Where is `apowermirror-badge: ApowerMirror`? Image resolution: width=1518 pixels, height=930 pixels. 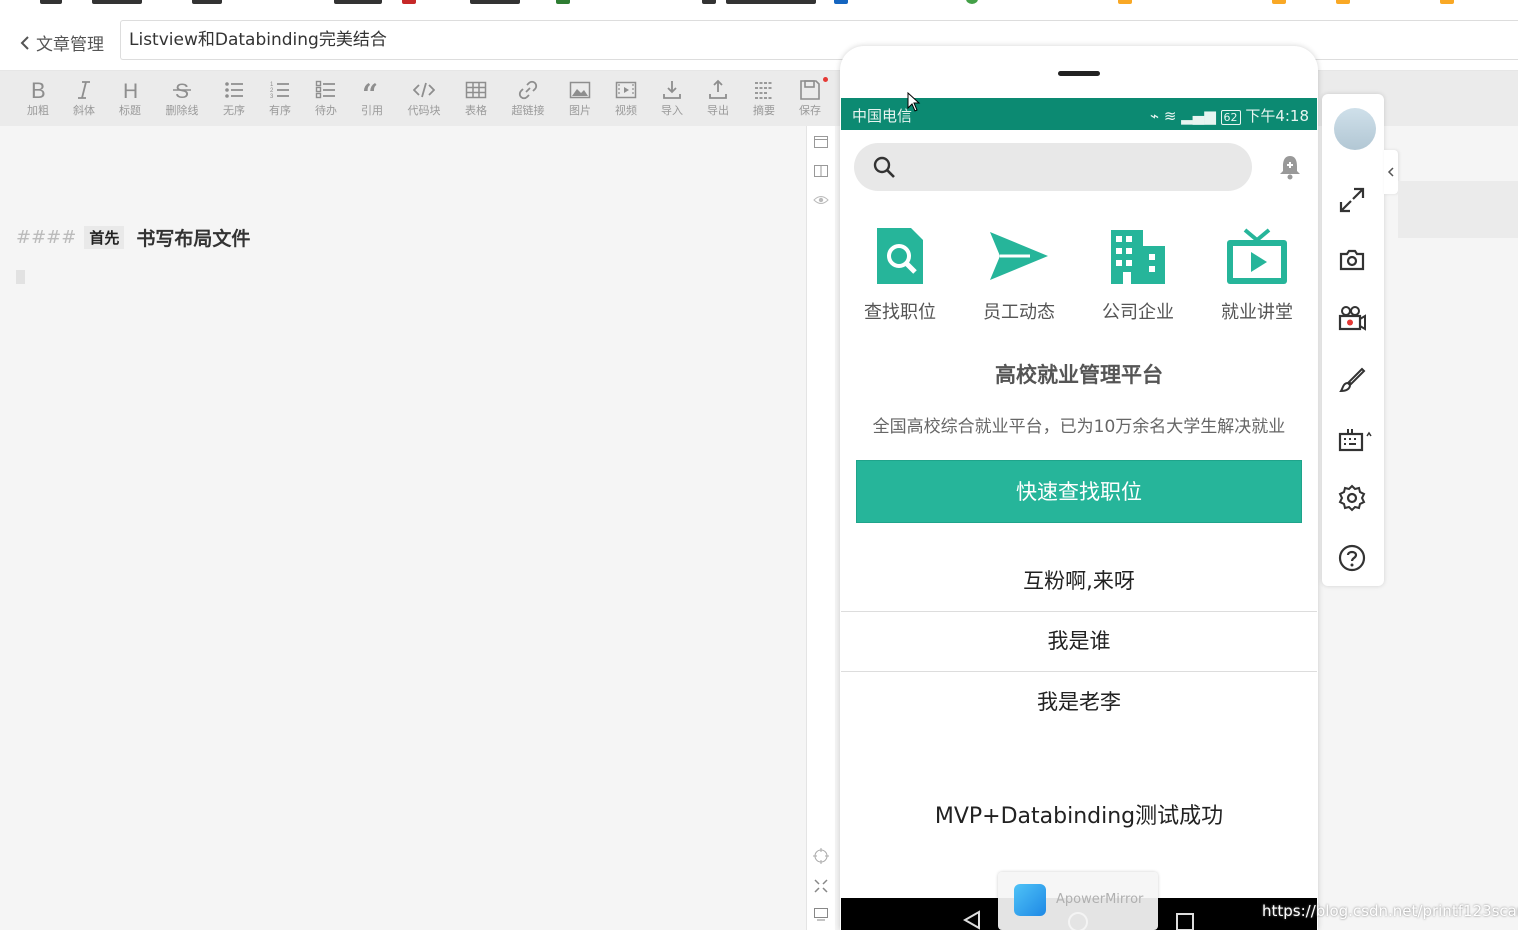
apowermirror-badge: ApowerMirror is located at coordinates (1078, 901).